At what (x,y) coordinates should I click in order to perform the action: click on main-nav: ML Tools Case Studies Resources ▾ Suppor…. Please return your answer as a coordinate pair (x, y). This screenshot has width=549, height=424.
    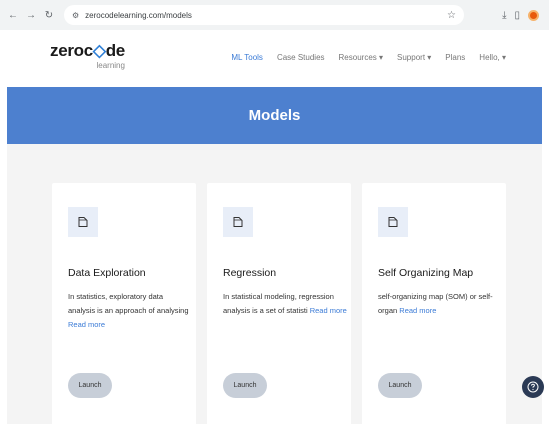
    Looking at the image, I should click on (368, 57).